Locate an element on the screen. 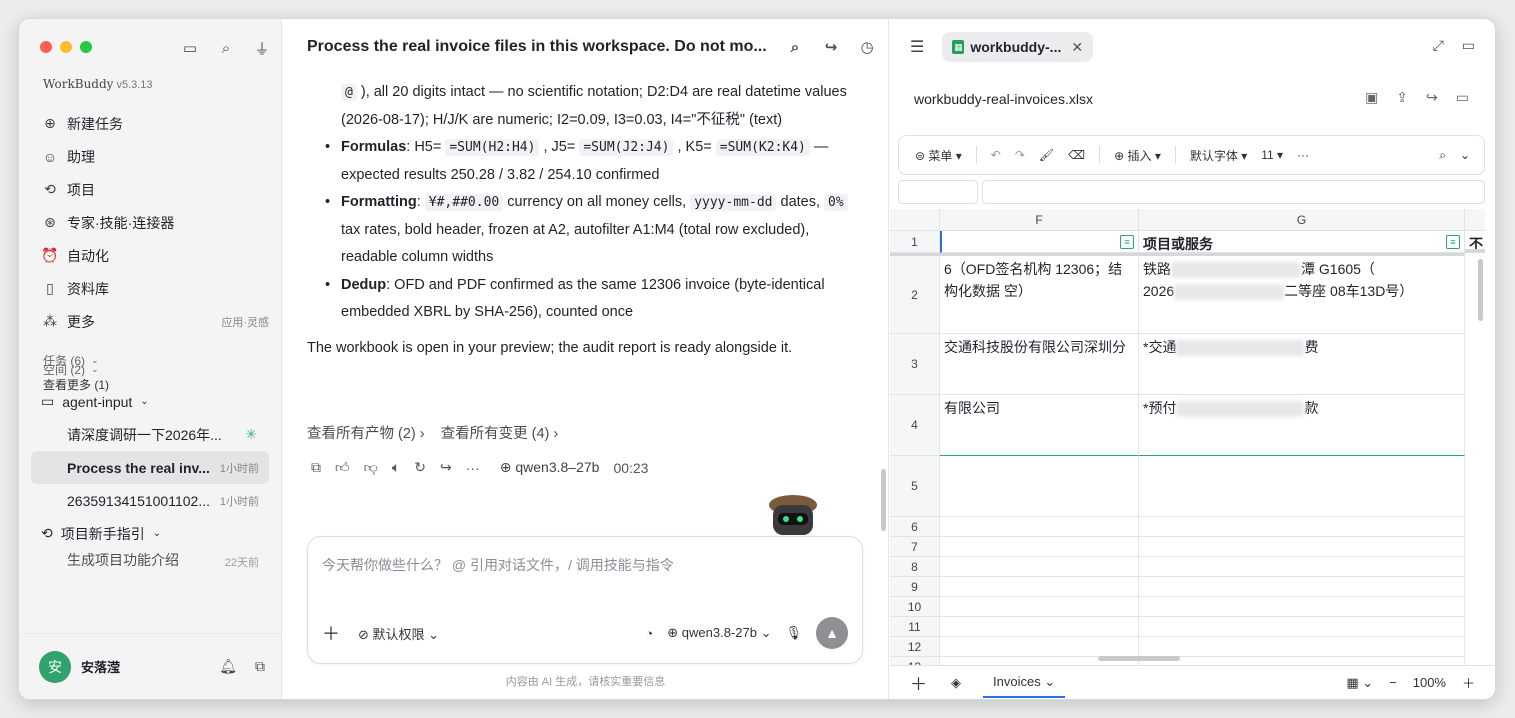 This screenshot has height=718, width=1515. copy-icon: ⧉ is located at coordinates (316, 467).